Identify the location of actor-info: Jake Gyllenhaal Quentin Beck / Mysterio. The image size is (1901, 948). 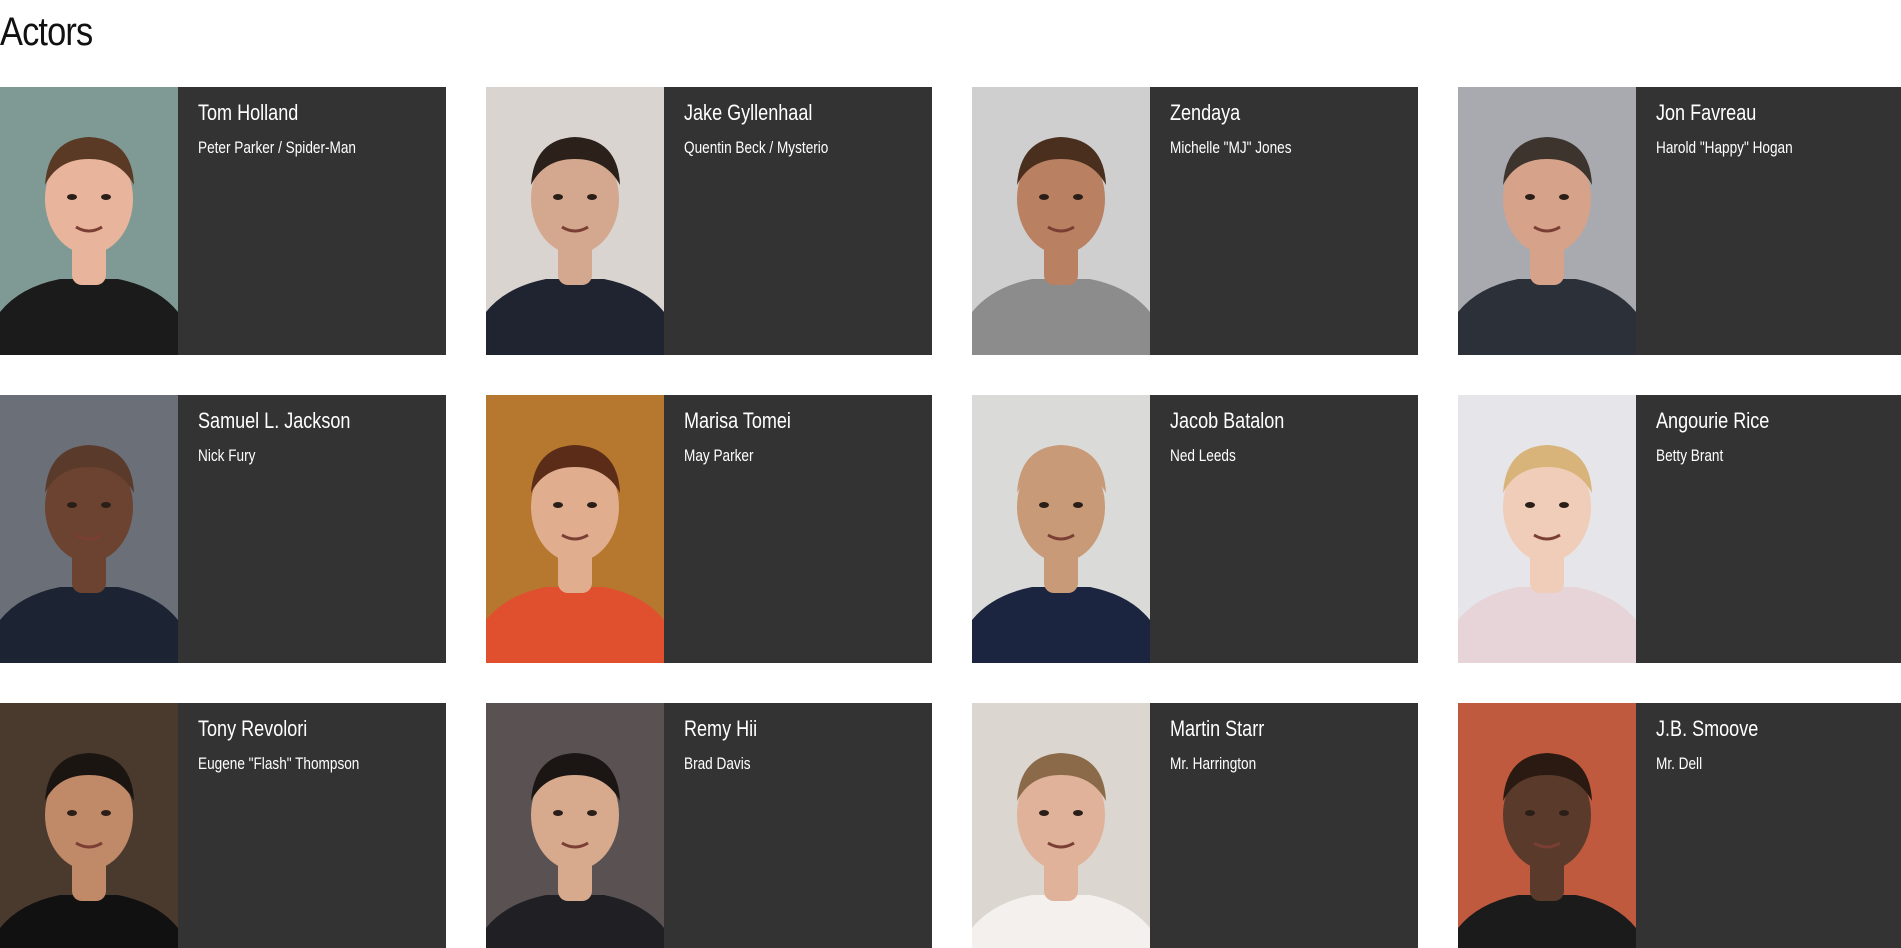
(774, 221).